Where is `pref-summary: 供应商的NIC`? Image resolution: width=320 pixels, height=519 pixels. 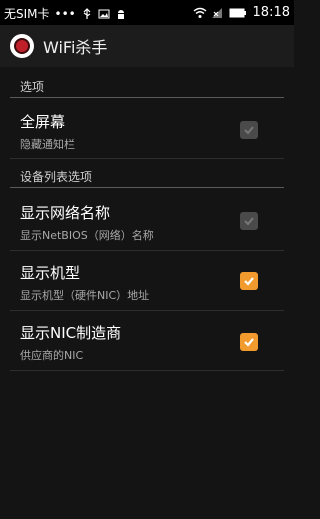 pref-summary: 供应商的NIC is located at coordinates (52, 355).